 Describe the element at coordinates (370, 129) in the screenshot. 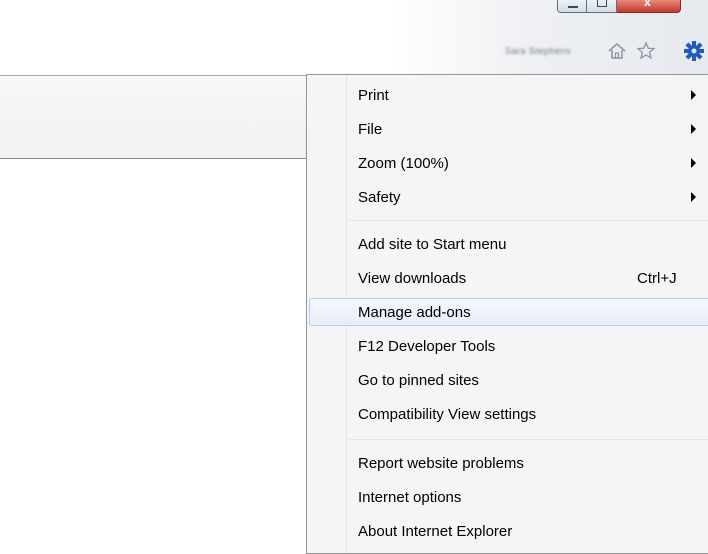

I see `menu-item-label: File` at that location.